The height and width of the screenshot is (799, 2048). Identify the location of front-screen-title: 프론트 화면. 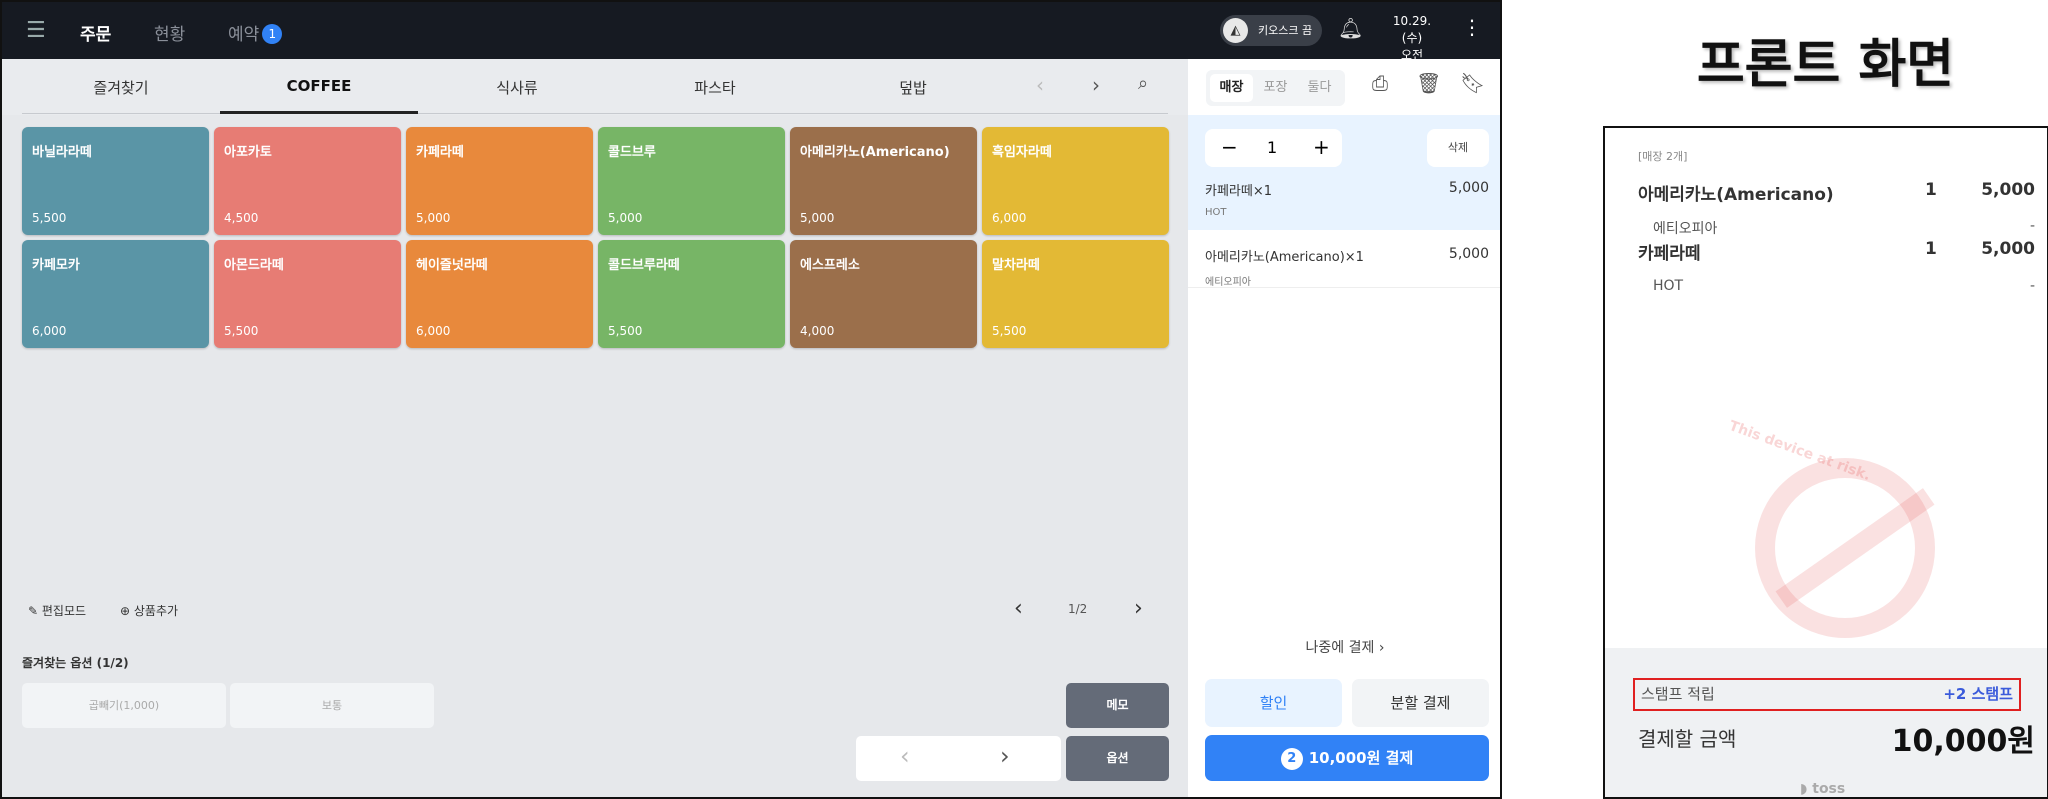
(1825, 65).